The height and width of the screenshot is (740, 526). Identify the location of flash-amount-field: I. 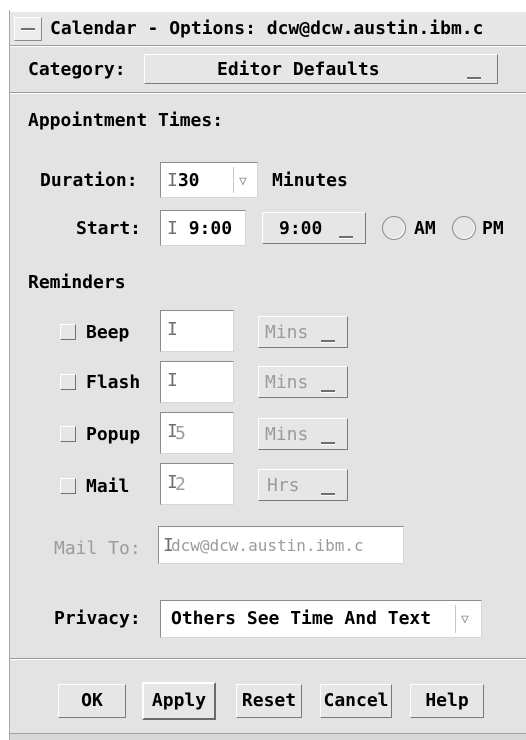
(197, 382).